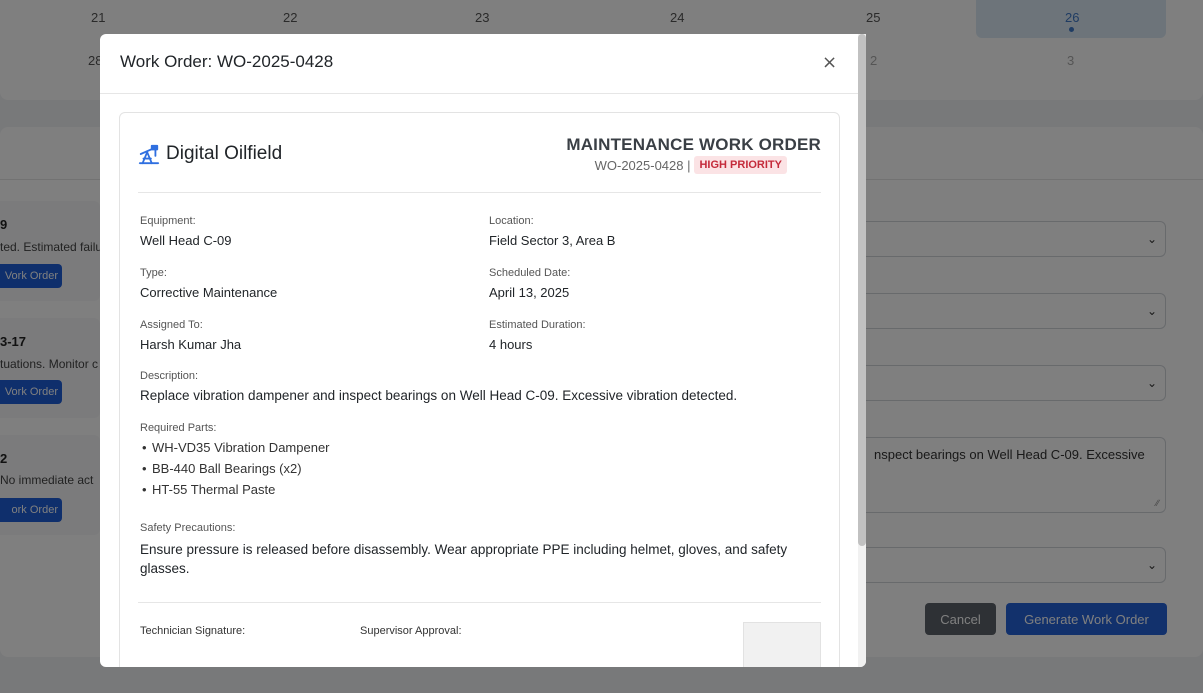 This screenshot has height=693, width=1203. Describe the element at coordinates (862, 290) in the screenshot. I see `scrollbar-thumb` at that location.